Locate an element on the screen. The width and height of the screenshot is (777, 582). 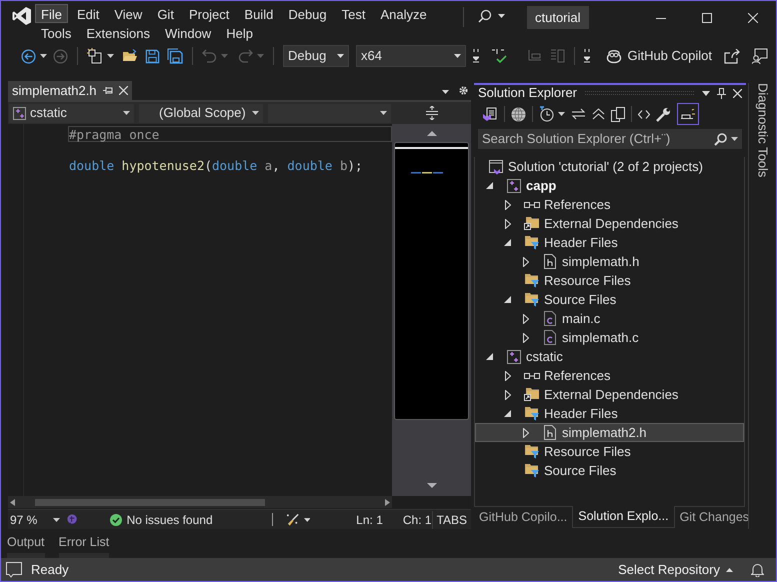
tree-item: simplemath2.h is located at coordinates (609, 432).